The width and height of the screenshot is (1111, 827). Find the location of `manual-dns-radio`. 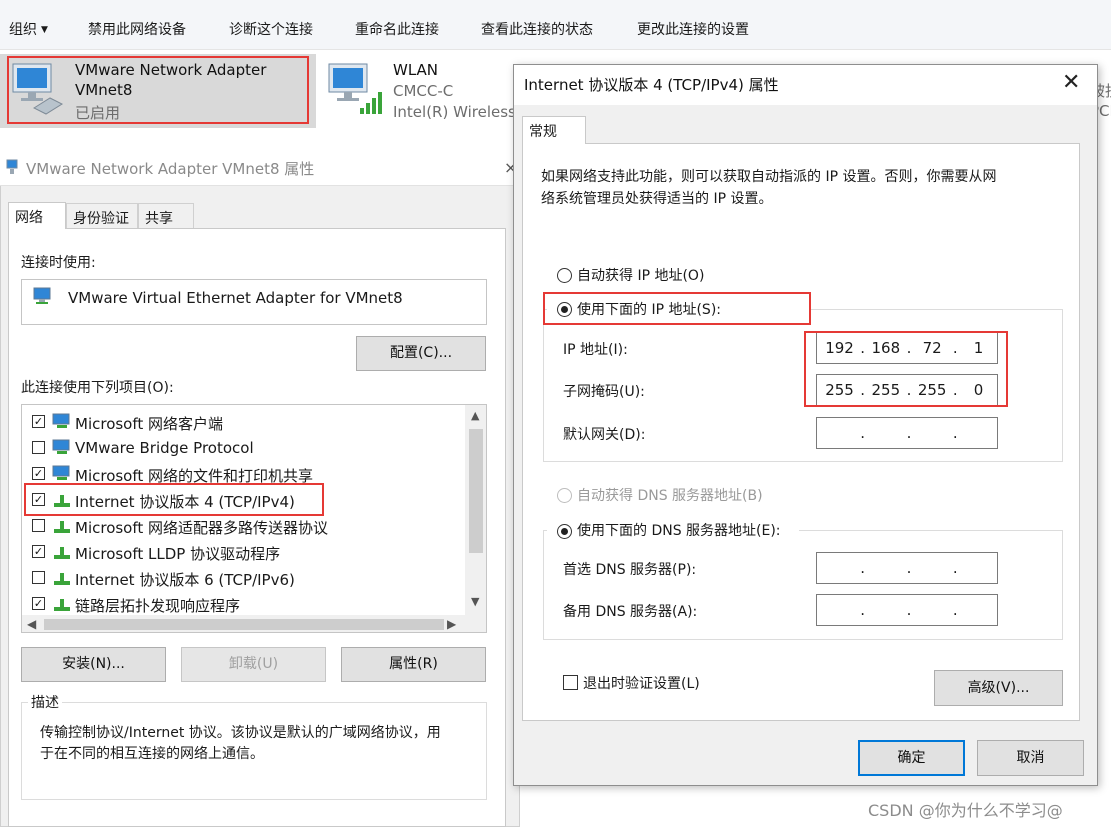

manual-dns-radio is located at coordinates (564, 531).